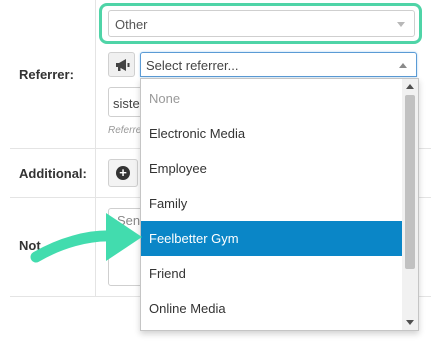 This screenshot has height=346, width=431. Describe the element at coordinates (410, 322) in the screenshot. I see `scroll-down-icon` at that location.